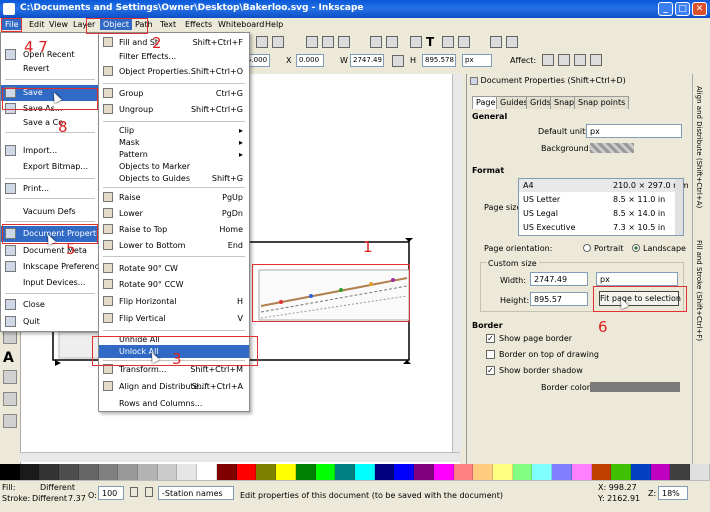 The height and width of the screenshot is (512, 710). Describe the element at coordinates (580, 60) in the screenshot. I see `move-gradients-icon` at that location.